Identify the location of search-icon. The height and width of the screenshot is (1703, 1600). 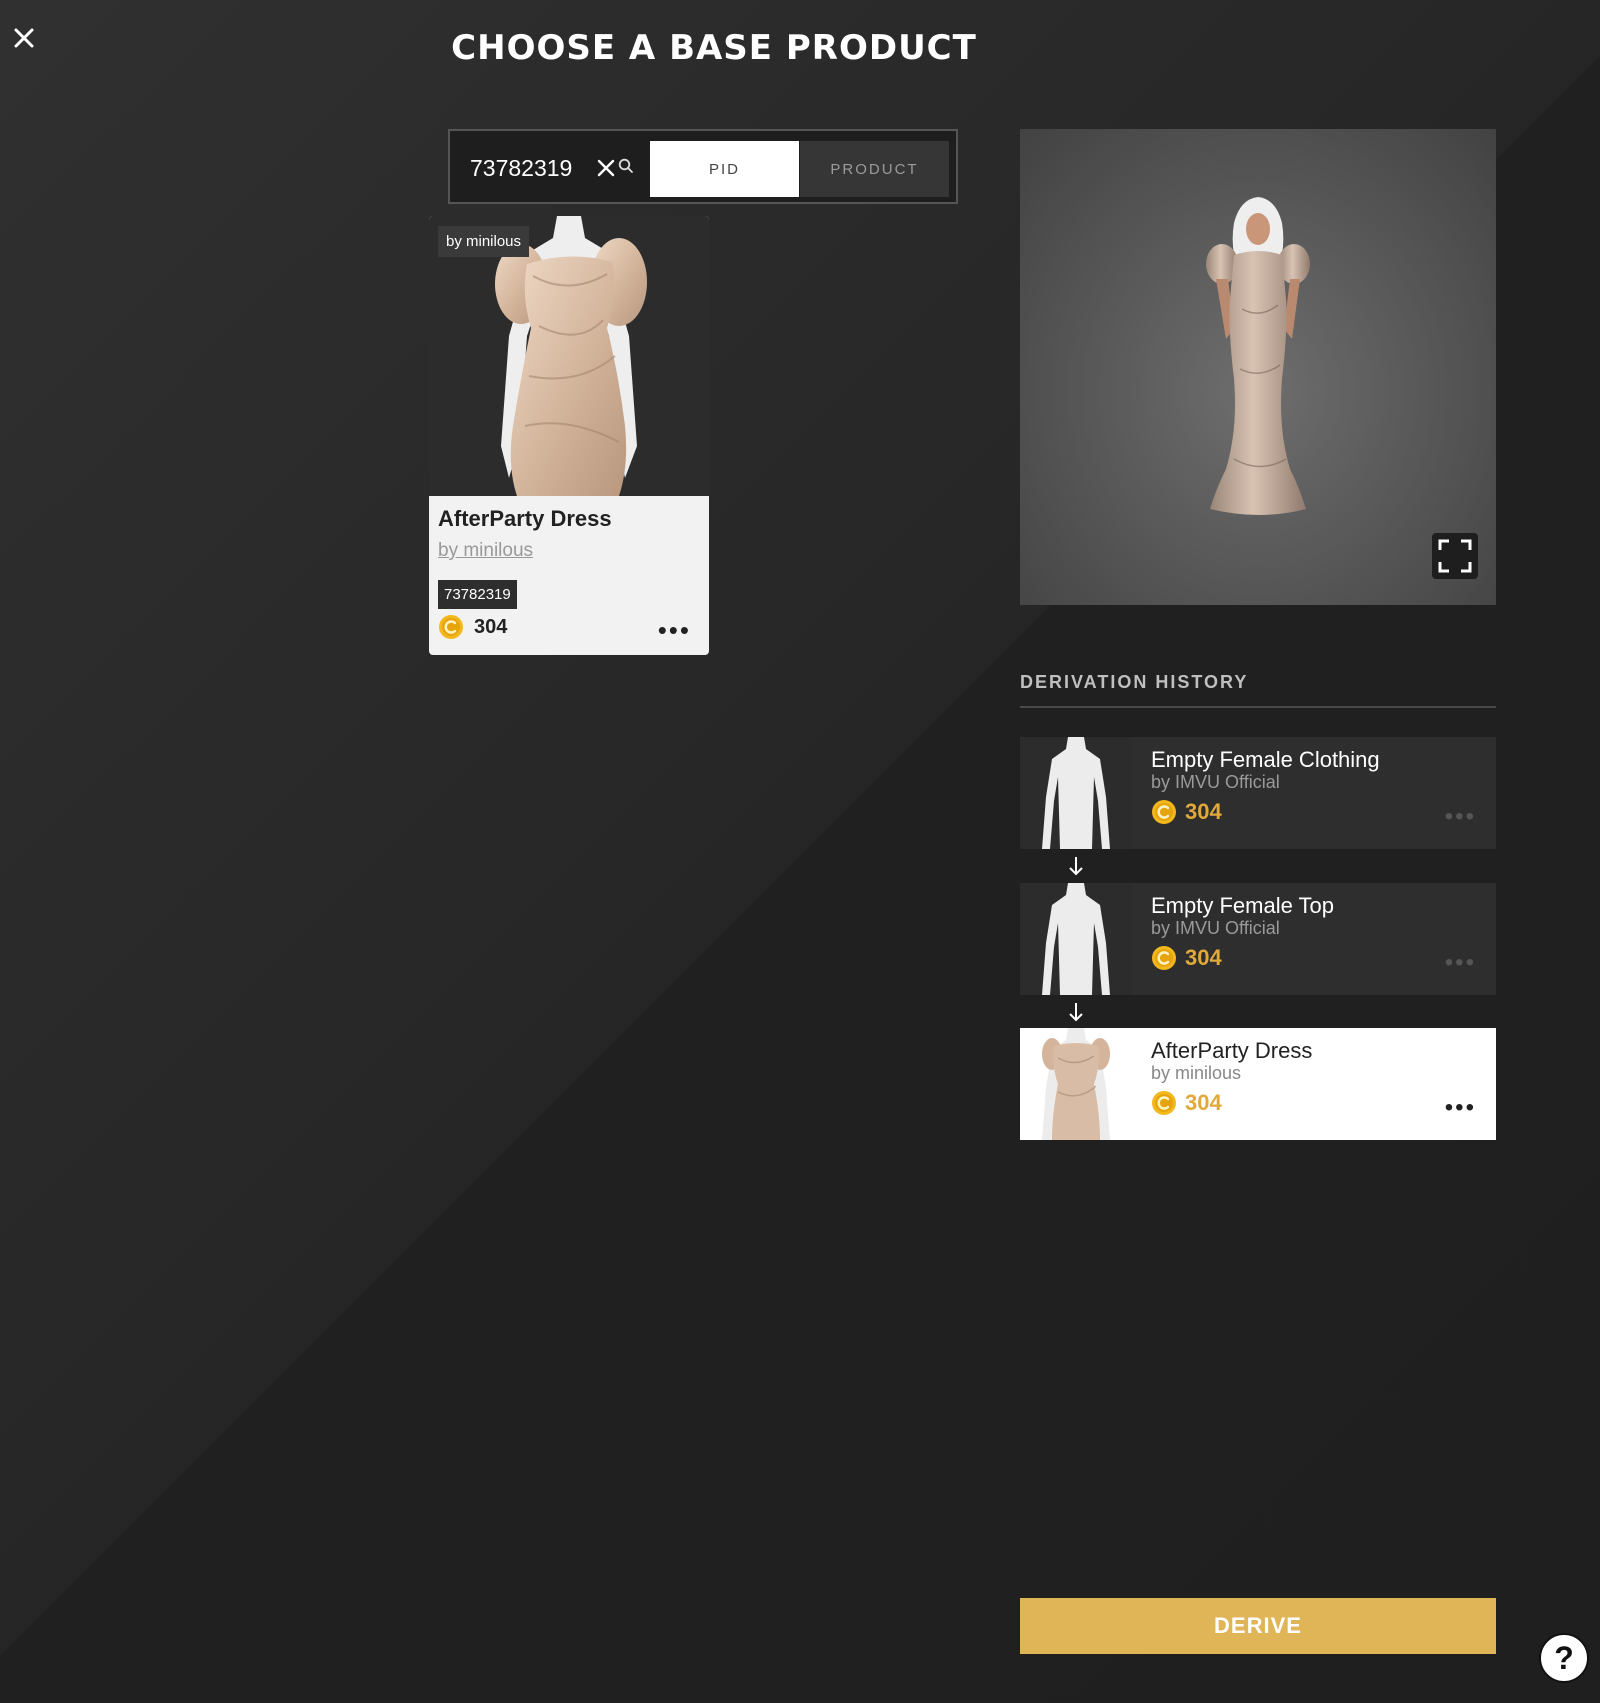
(626, 166).